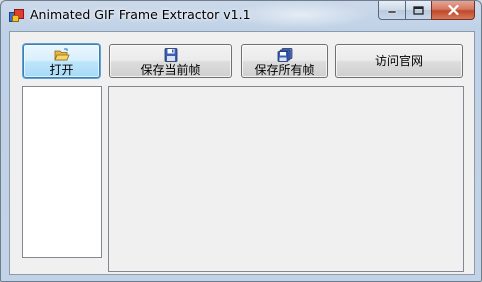 Image resolution: width=482 pixels, height=282 pixels. I want to click on minimize-icon, so click(392, 12).